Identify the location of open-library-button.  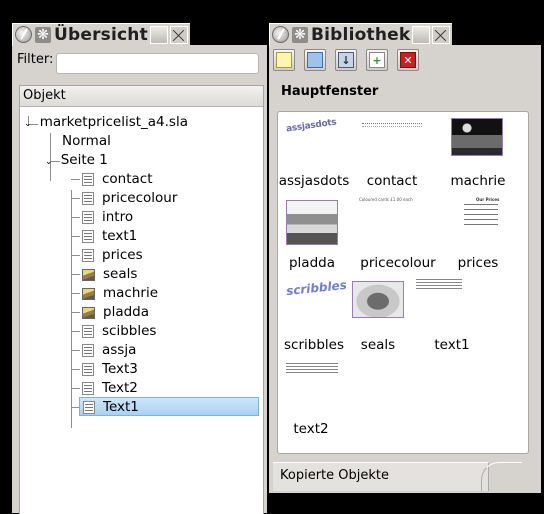
(315, 60).